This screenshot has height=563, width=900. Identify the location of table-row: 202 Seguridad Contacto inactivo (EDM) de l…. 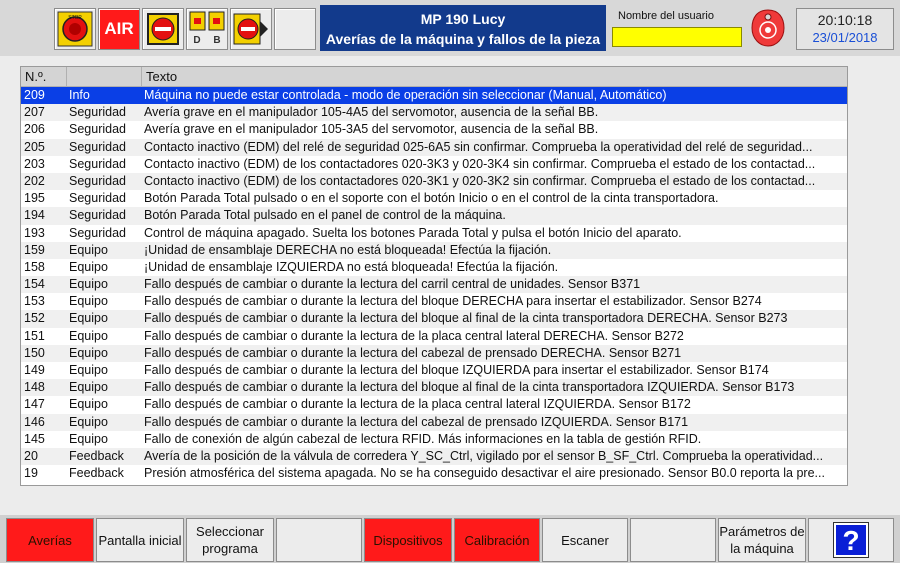
(434, 181).